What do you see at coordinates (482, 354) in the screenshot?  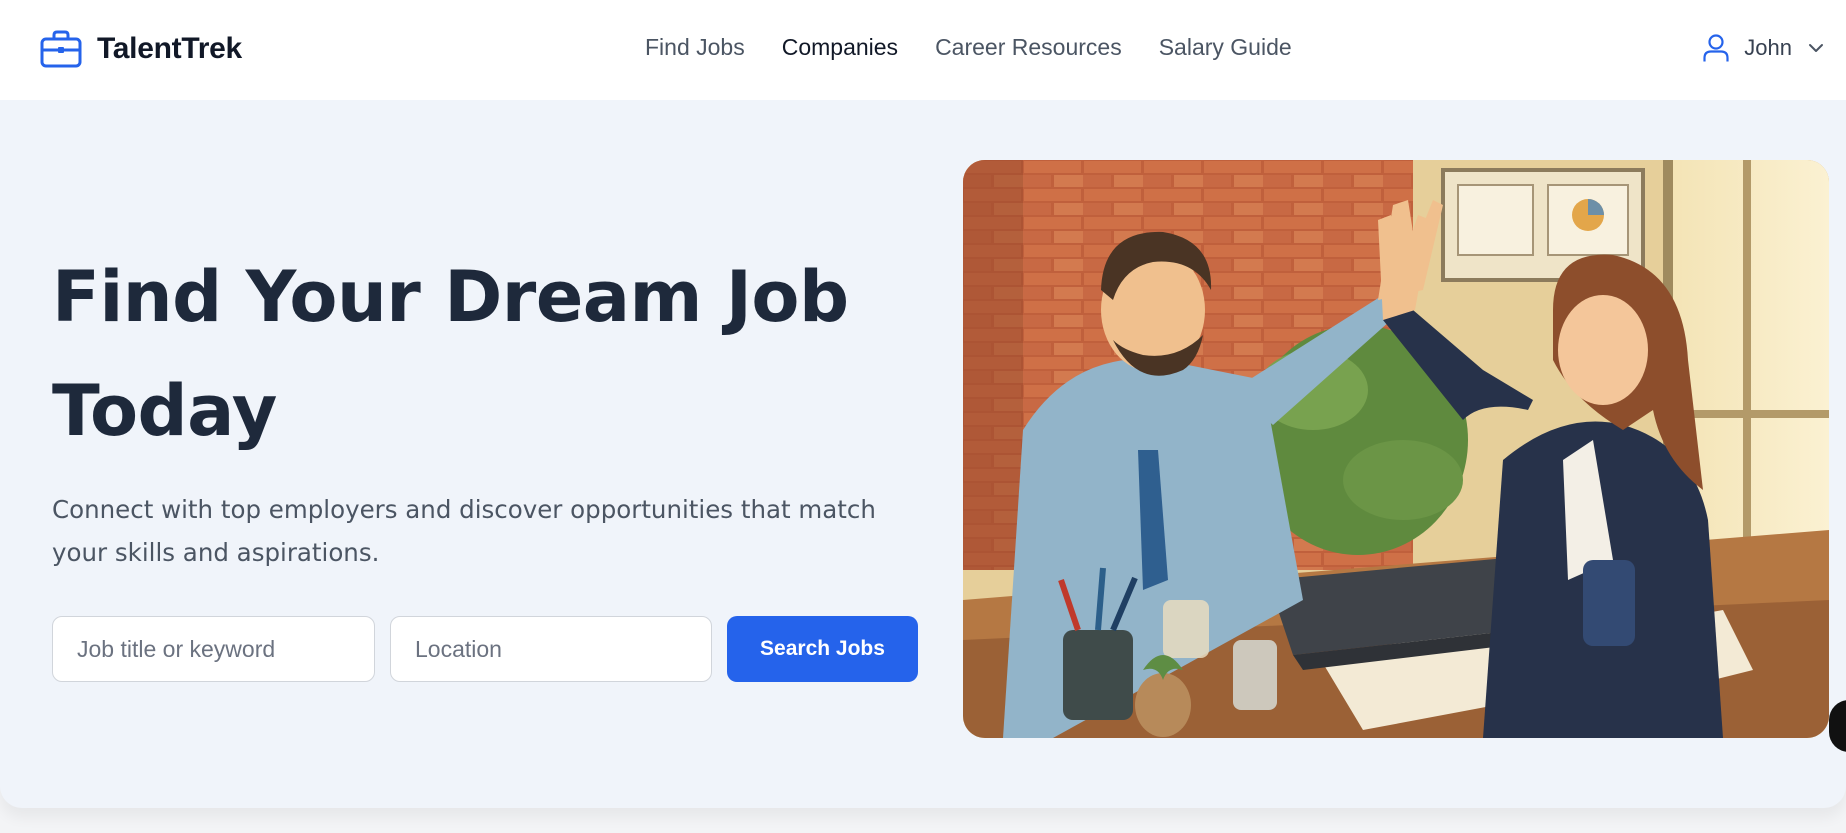 I see `hero-title: Find Your Dream Job Today` at bounding box center [482, 354].